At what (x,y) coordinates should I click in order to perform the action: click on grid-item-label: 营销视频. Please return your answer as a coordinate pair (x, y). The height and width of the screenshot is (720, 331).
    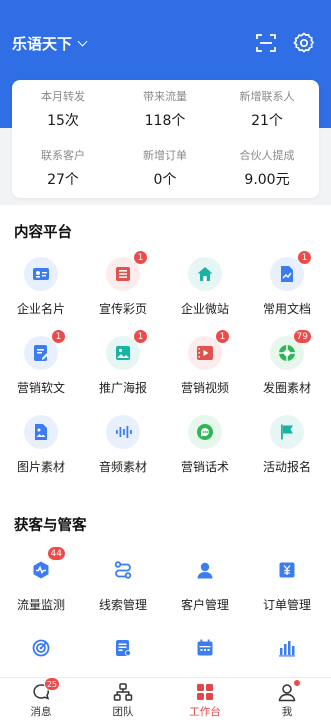
    Looking at the image, I should click on (204, 388).